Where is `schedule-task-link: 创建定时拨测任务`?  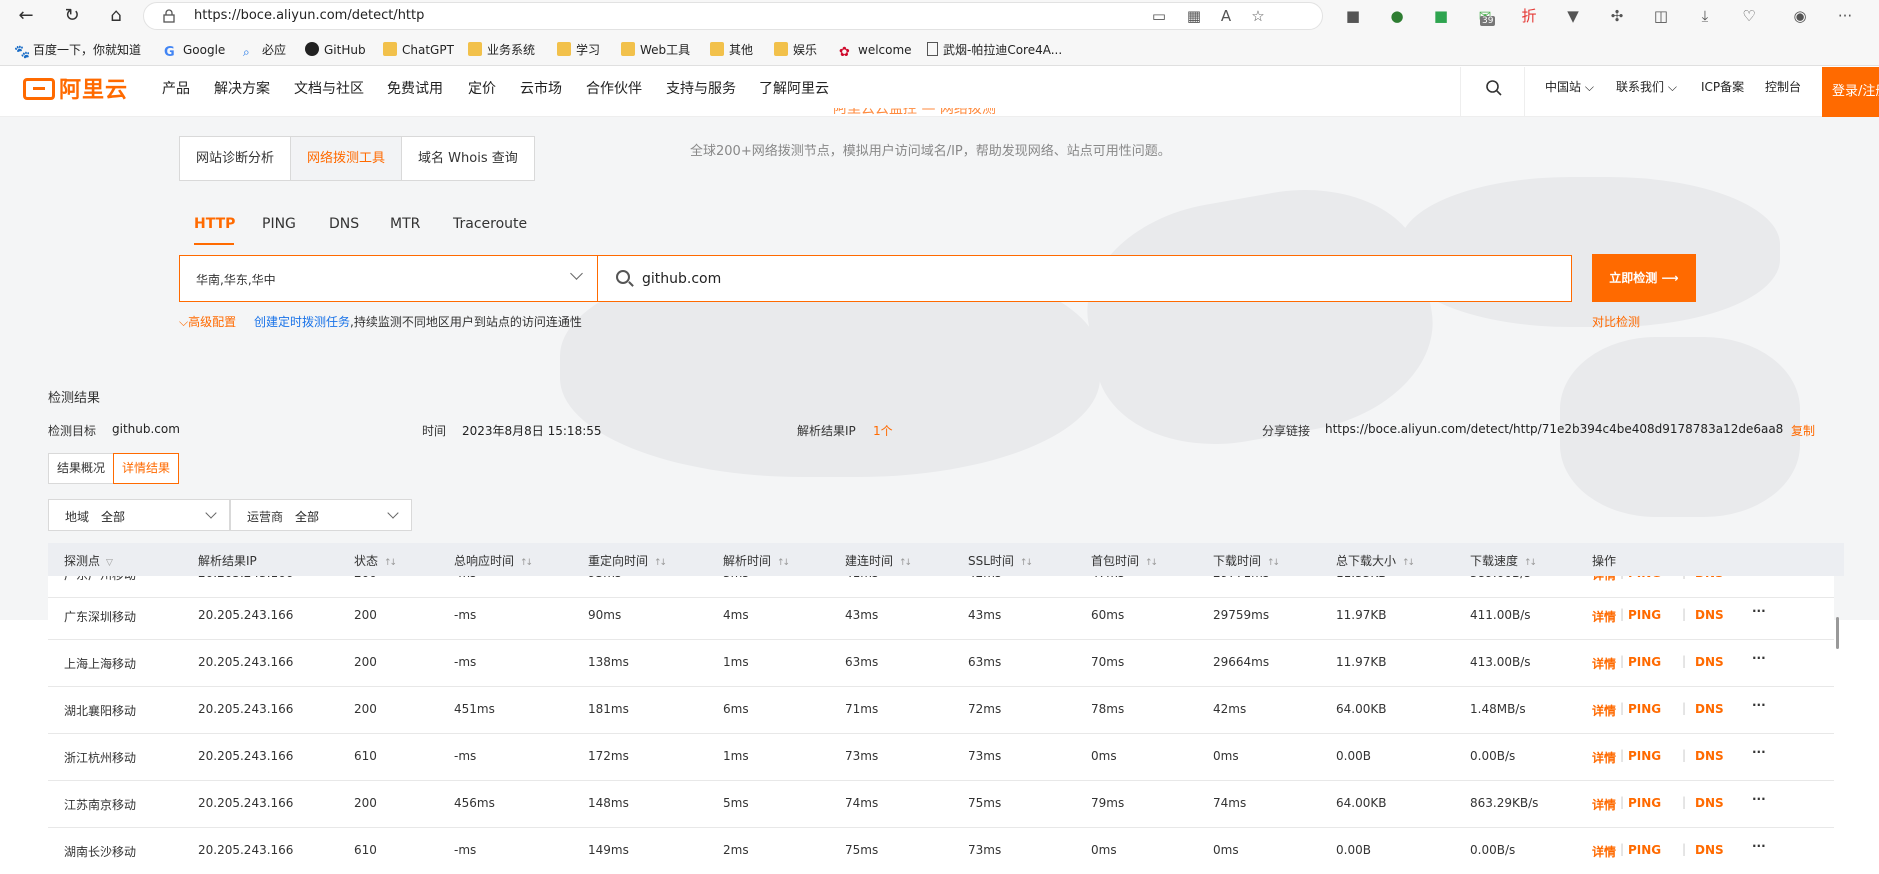
schedule-task-link: 创建定时拨测任务 is located at coordinates (302, 321).